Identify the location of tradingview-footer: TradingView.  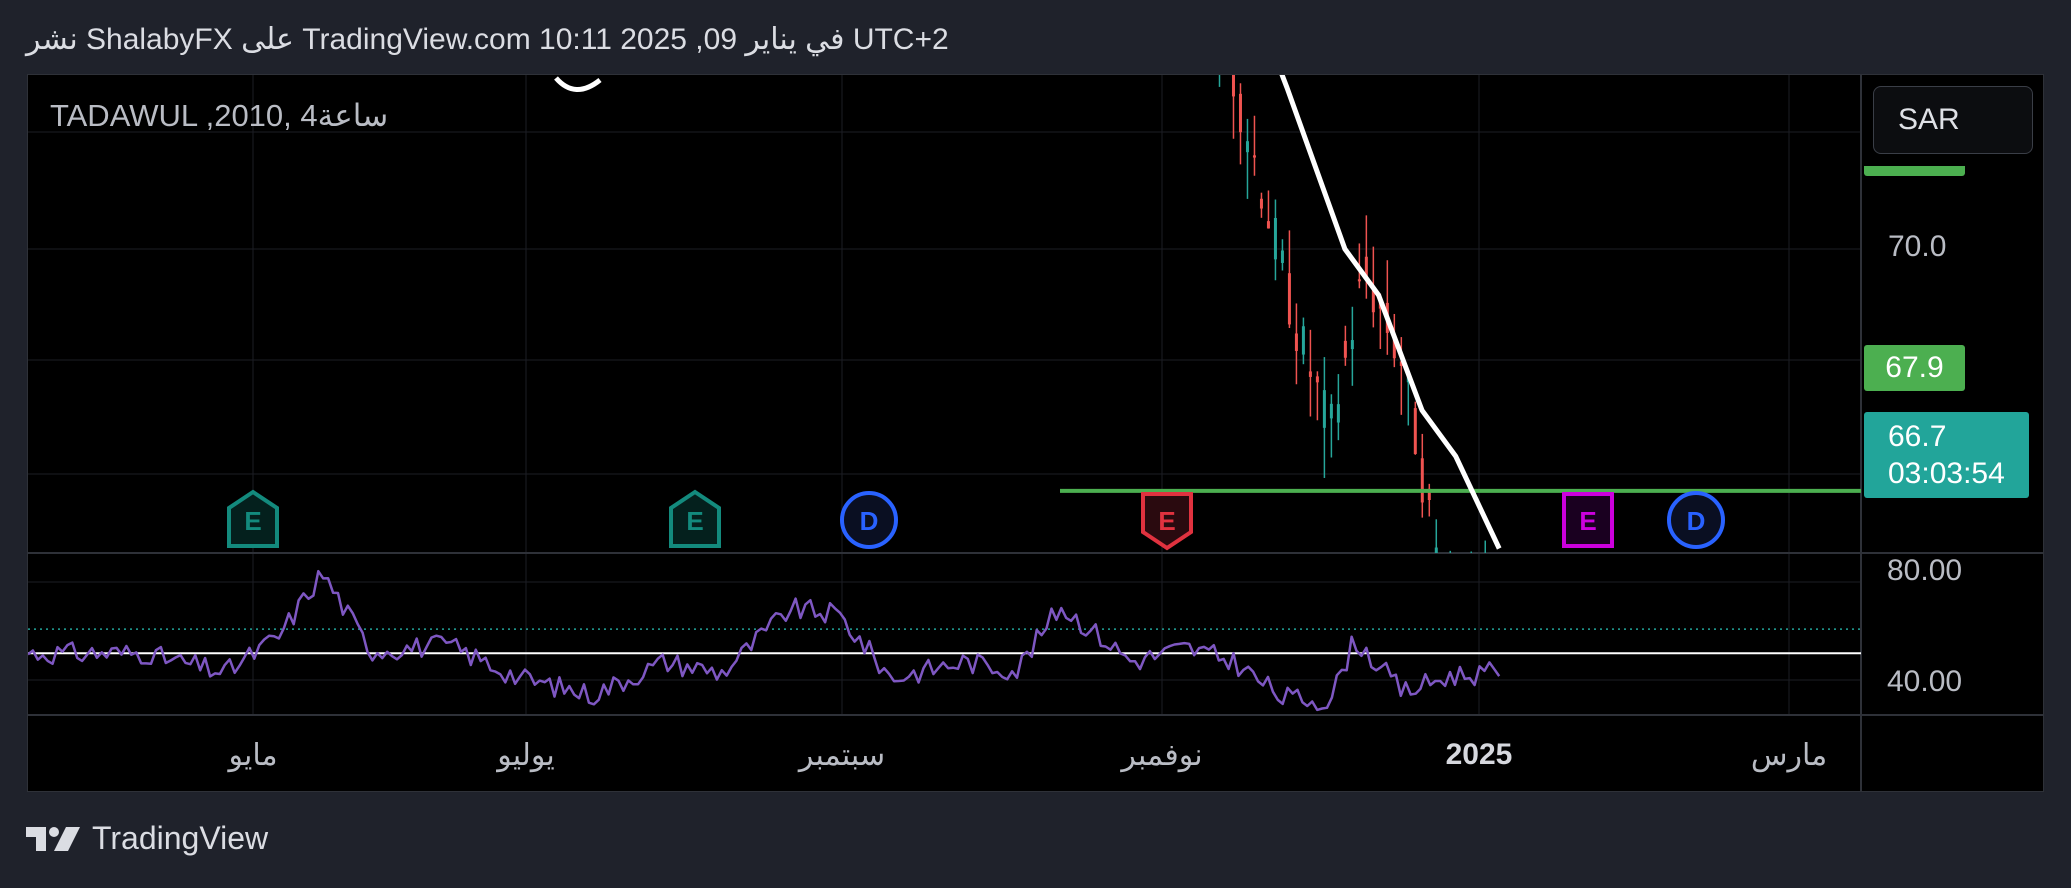
(147, 838).